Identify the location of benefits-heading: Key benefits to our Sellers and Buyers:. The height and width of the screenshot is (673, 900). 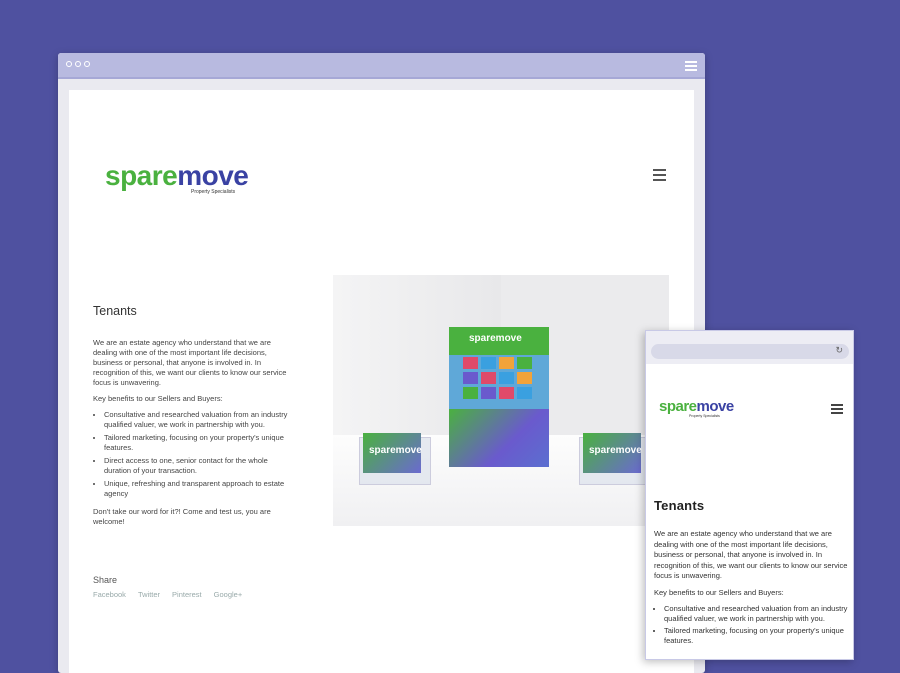
(158, 398).